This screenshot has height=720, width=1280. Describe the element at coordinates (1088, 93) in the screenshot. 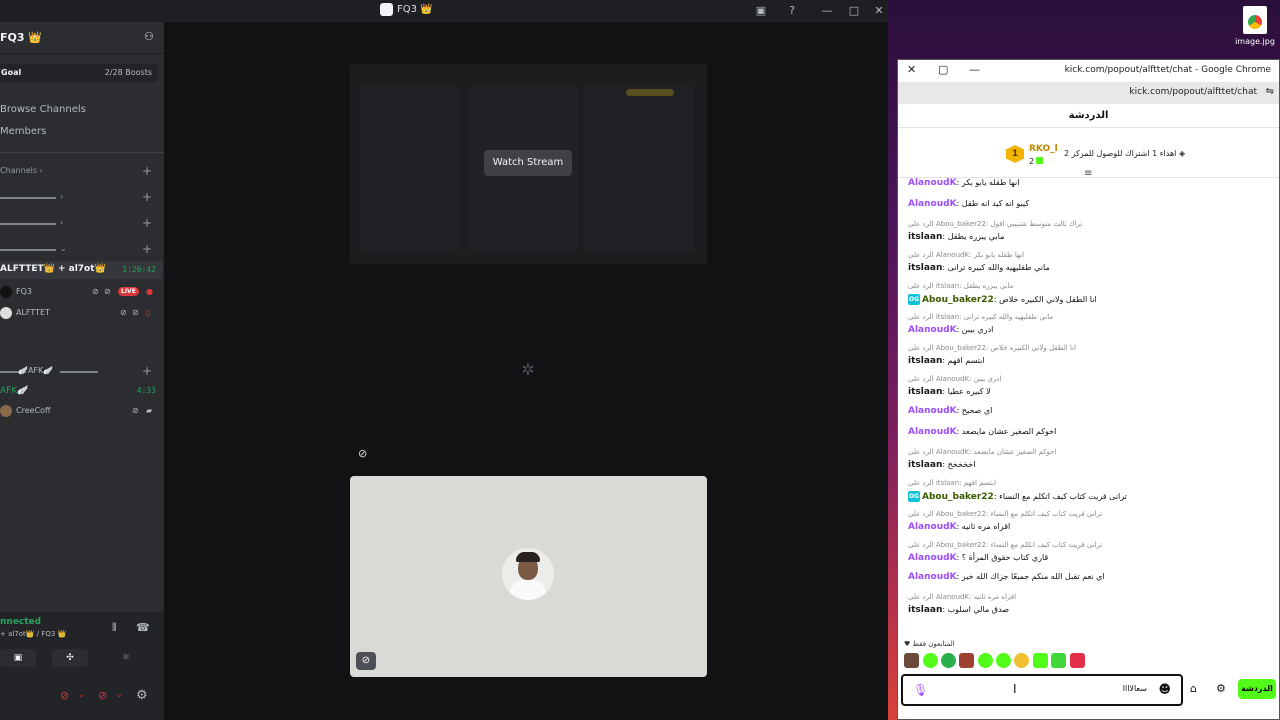

I see `address-bar: kick.com/popout/alfttet/chat ⇋` at that location.